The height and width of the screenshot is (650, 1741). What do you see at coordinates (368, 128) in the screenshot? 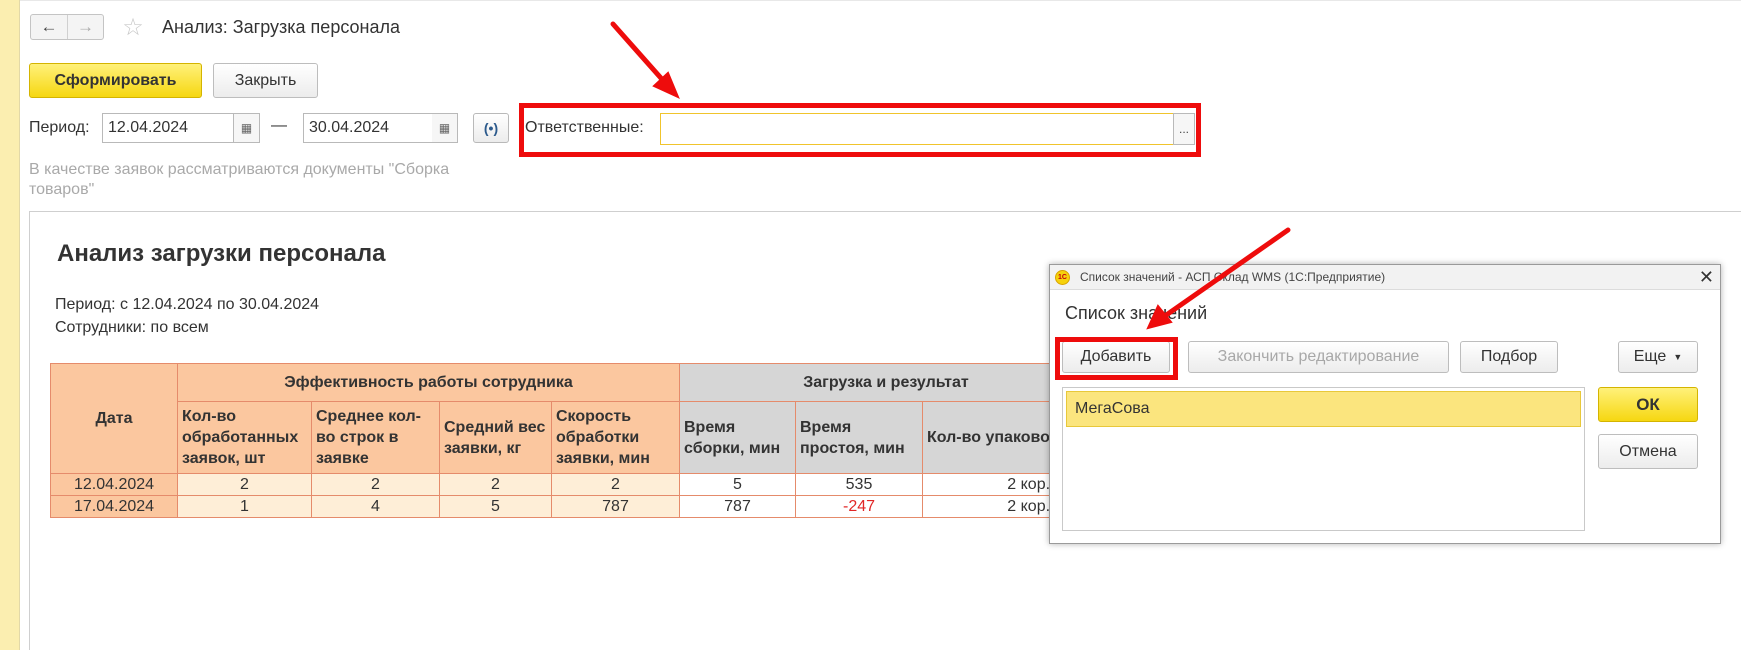
I see `date-to-field: 30.04.2024` at bounding box center [368, 128].